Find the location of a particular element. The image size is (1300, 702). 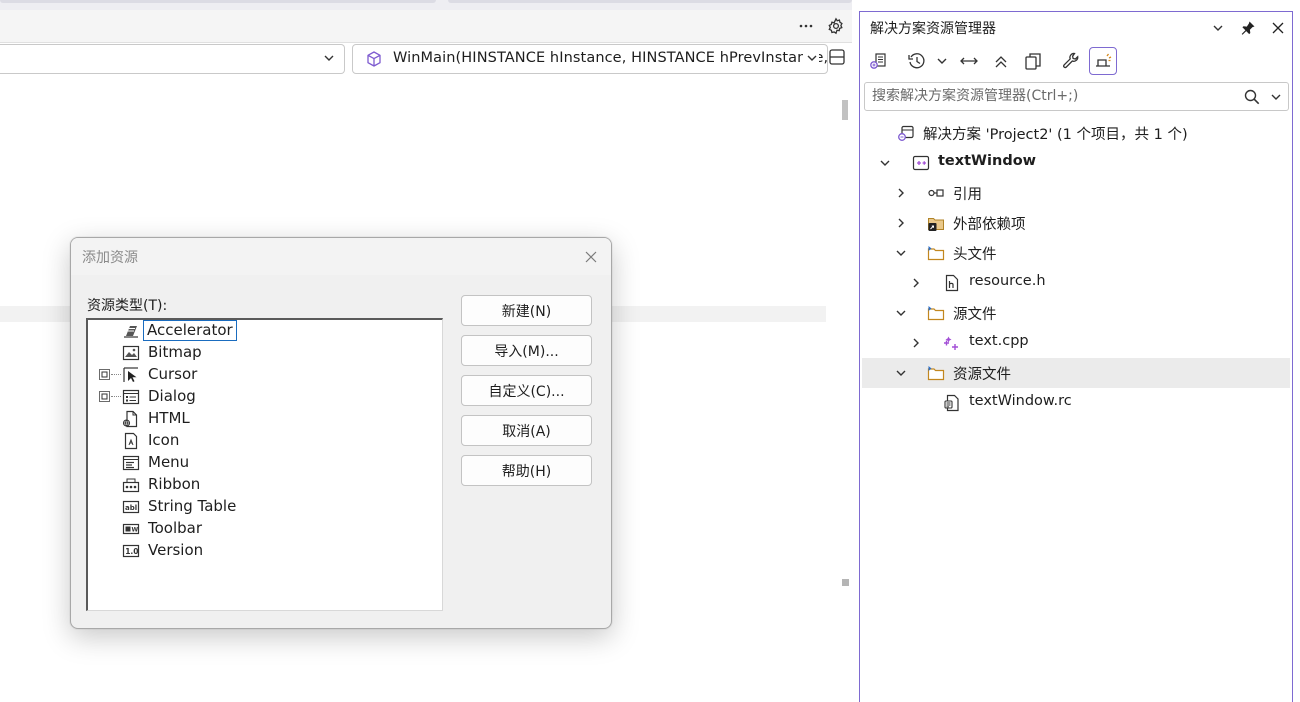

svg-text: W is located at coordinates (135, 530).